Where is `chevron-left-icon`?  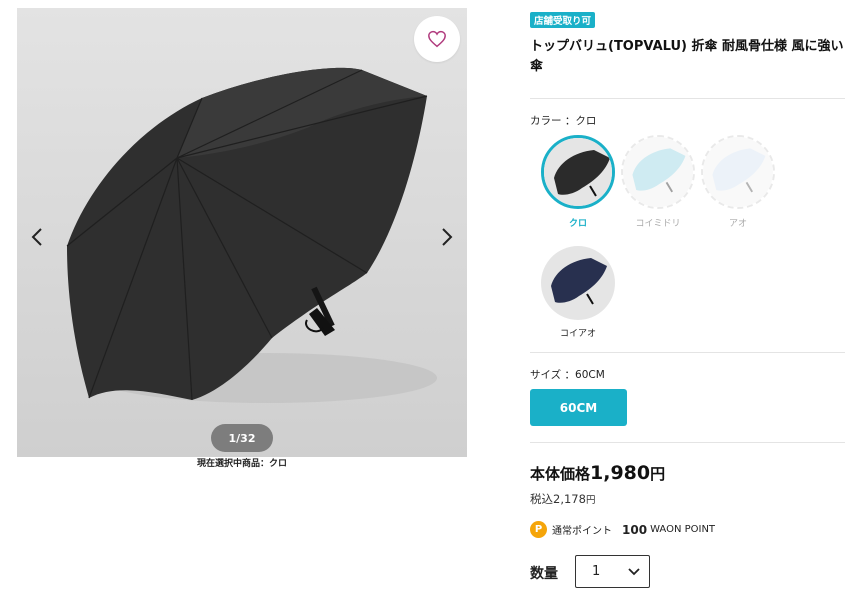
chevron-left-icon is located at coordinates (36, 237).